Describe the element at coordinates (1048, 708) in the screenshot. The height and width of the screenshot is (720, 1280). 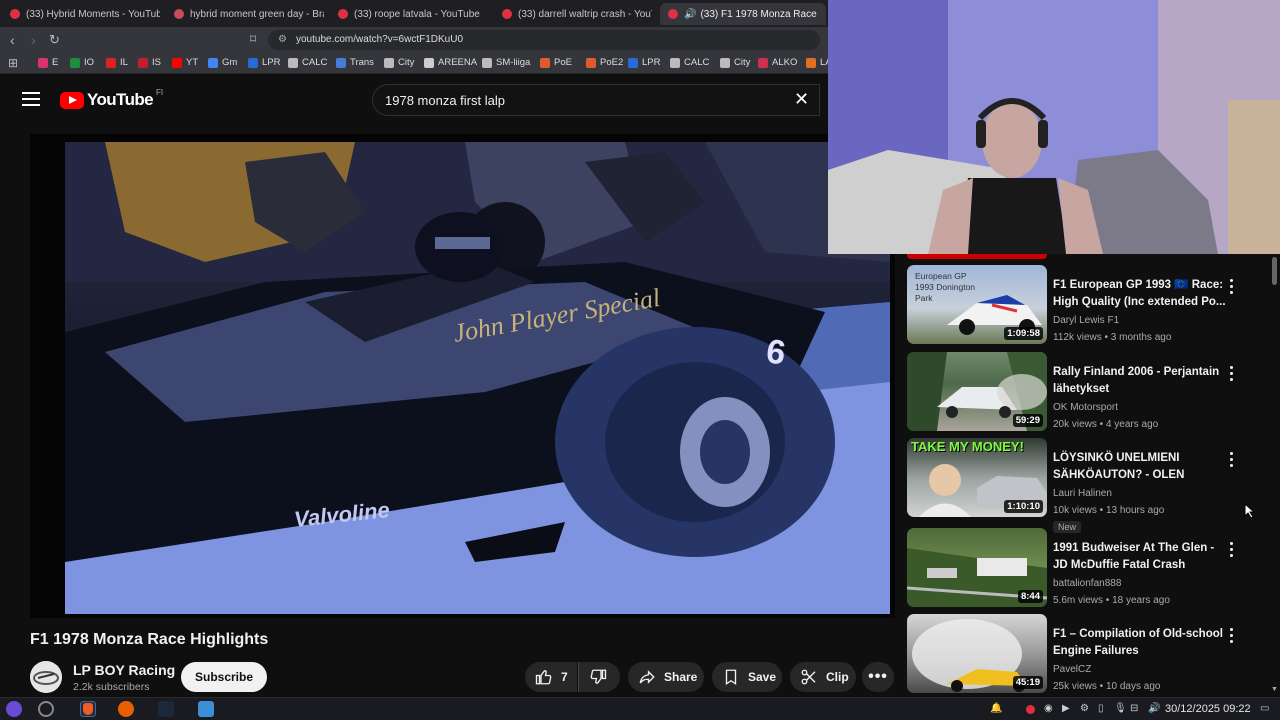
I see `tray-app-icon: ◉` at that location.